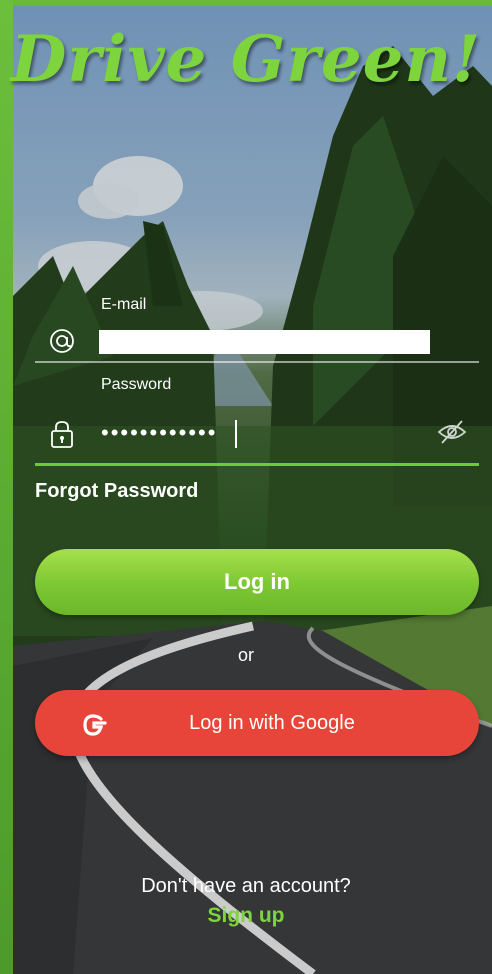 Image resolution: width=492 pixels, height=974 pixels. Describe the element at coordinates (62, 434) in the screenshot. I see `lock-icon` at that location.